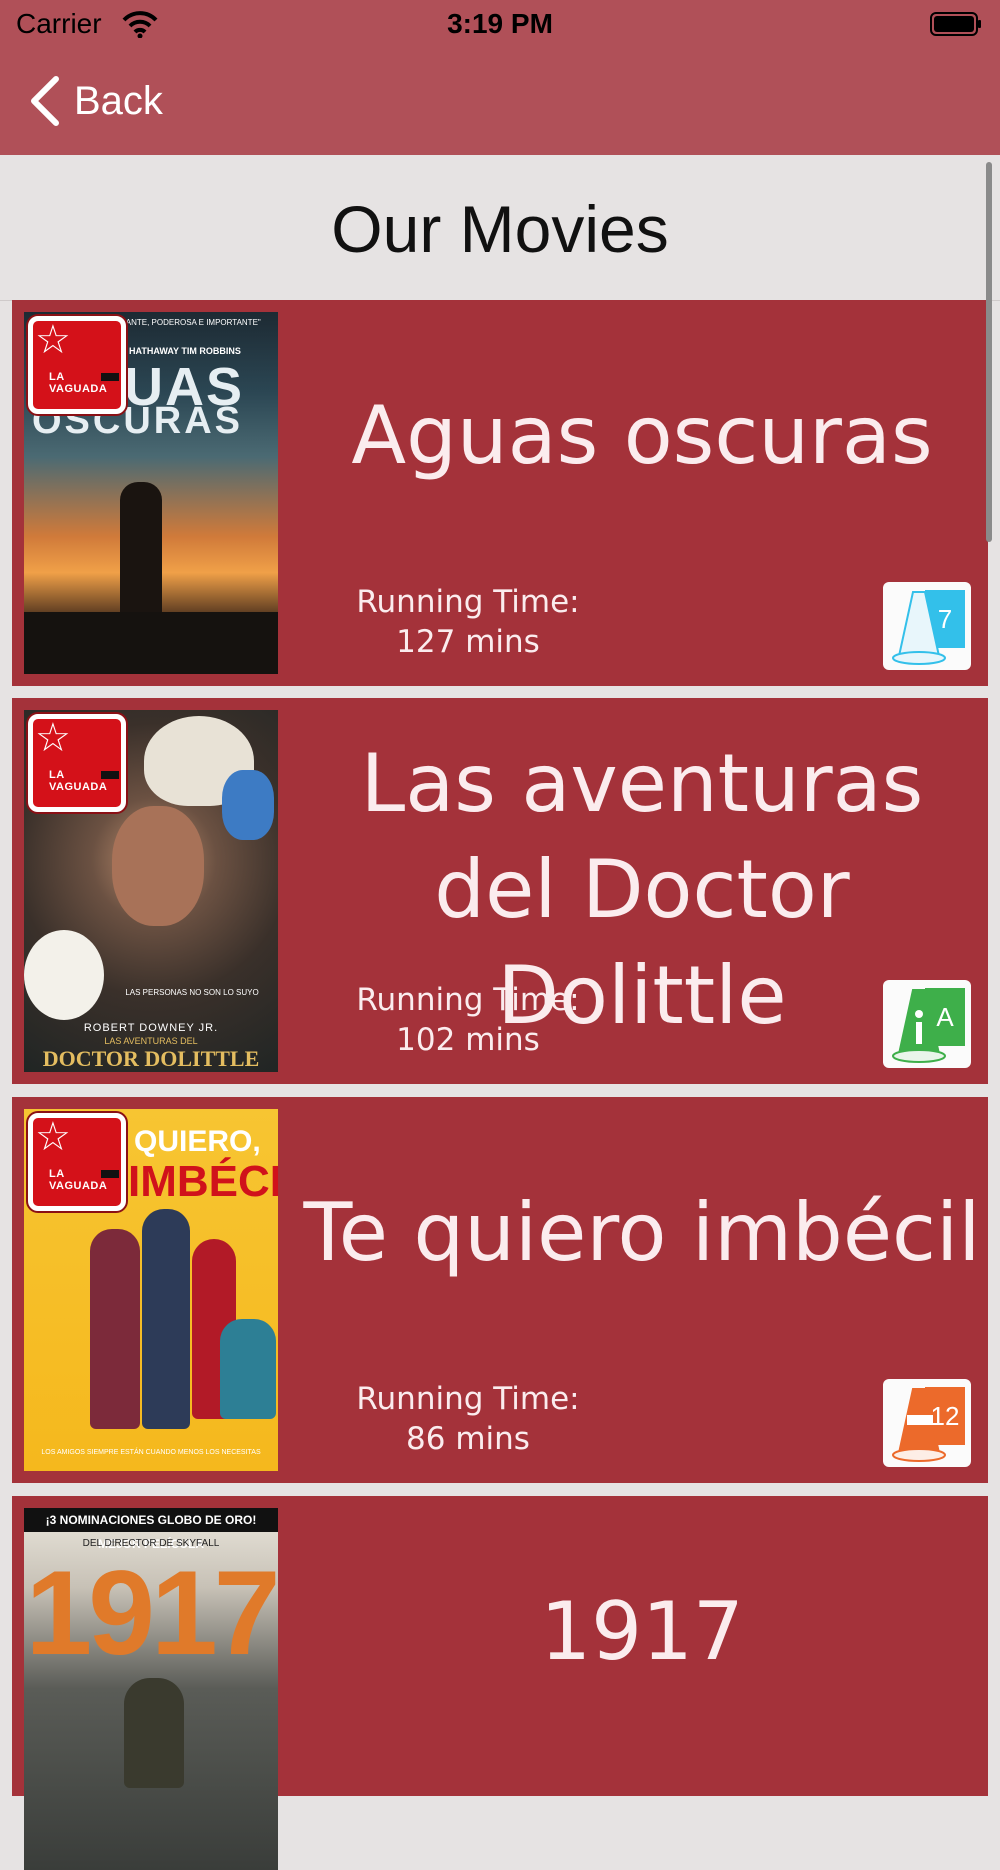  What do you see at coordinates (203, 1181) in the screenshot?
I see `poster-big-text-2: IMBÉCIL` at bounding box center [203, 1181].